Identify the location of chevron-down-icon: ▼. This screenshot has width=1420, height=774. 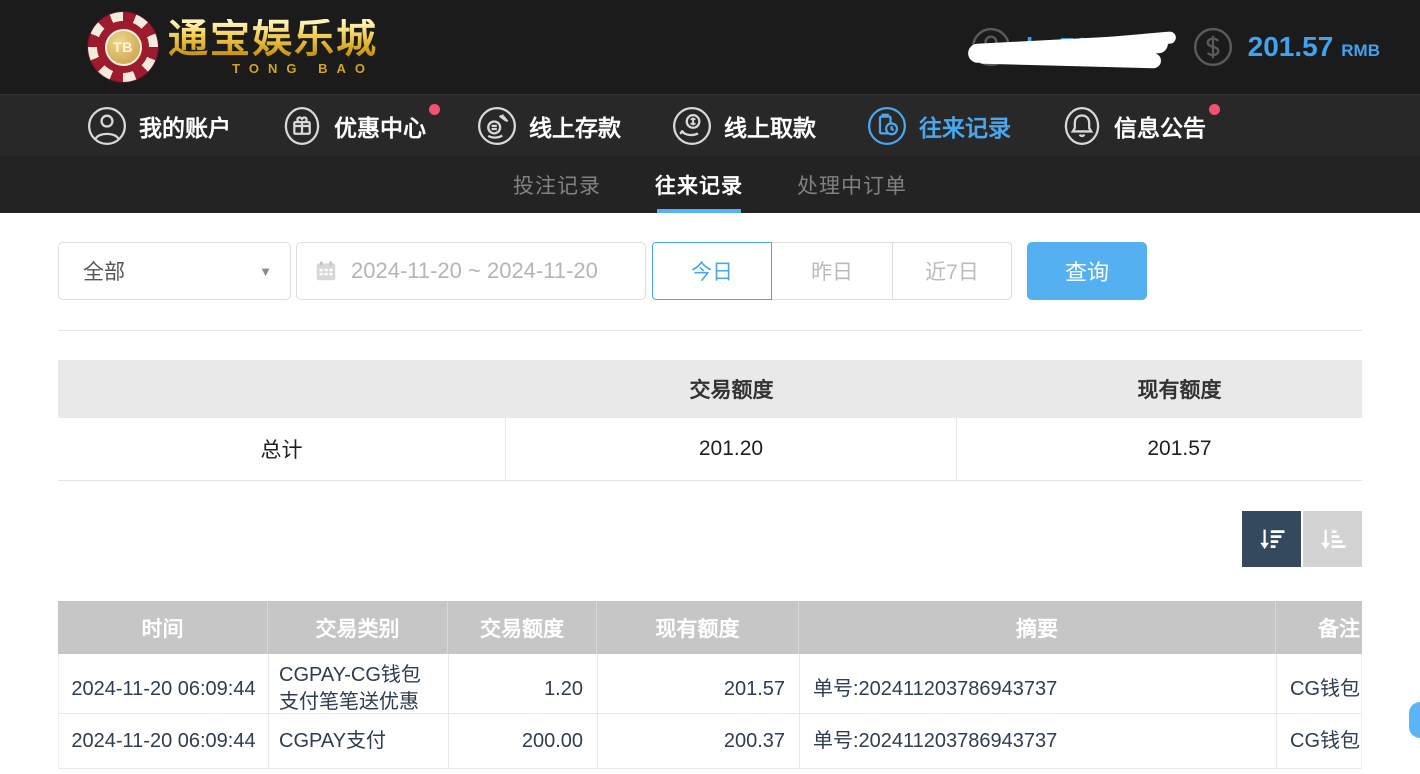
(265, 271).